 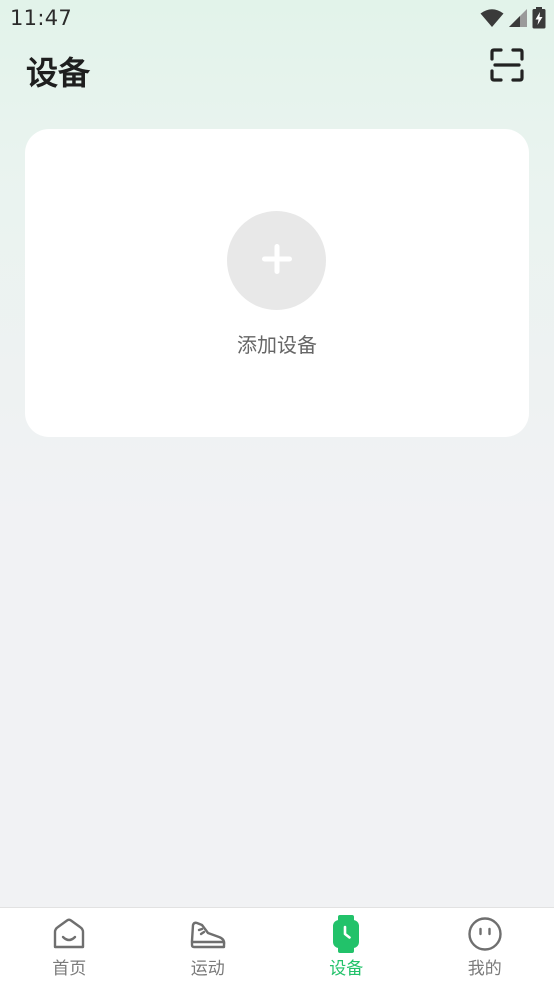 I want to click on nav-label-home: 首页, so click(x=69, y=966).